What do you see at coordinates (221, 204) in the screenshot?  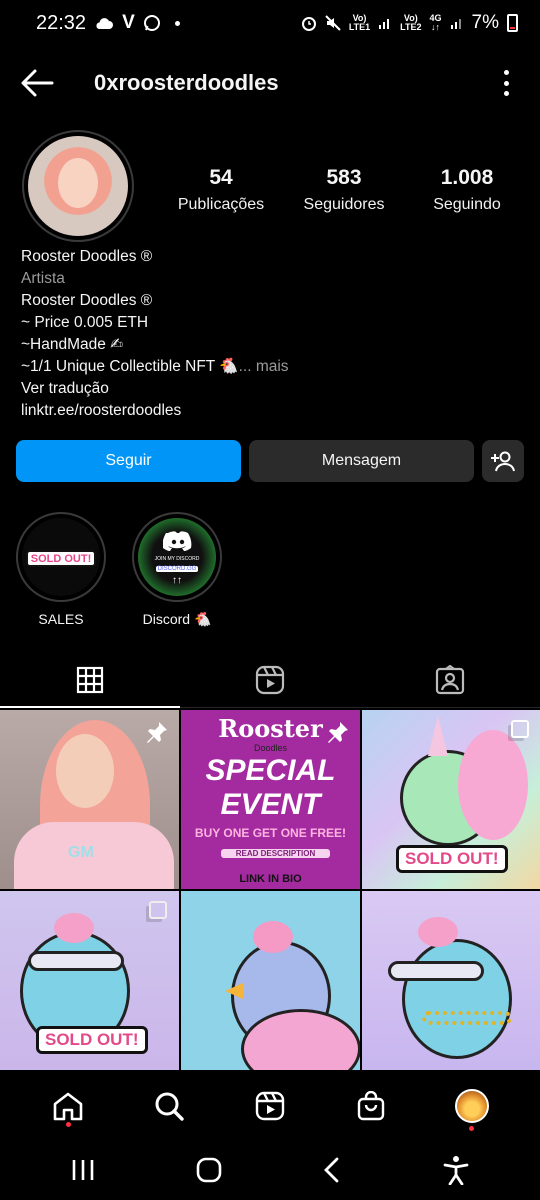 I see `stat-posts-label: Publicações` at bounding box center [221, 204].